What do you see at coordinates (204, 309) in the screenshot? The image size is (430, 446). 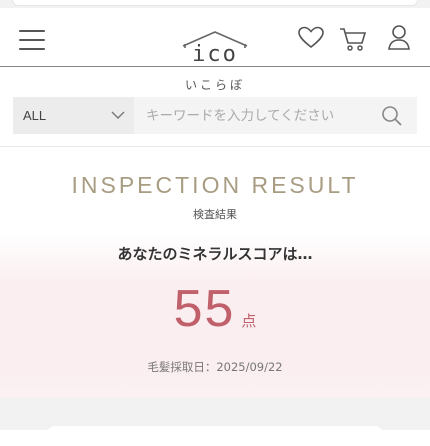 I see `score-value: 55` at bounding box center [204, 309].